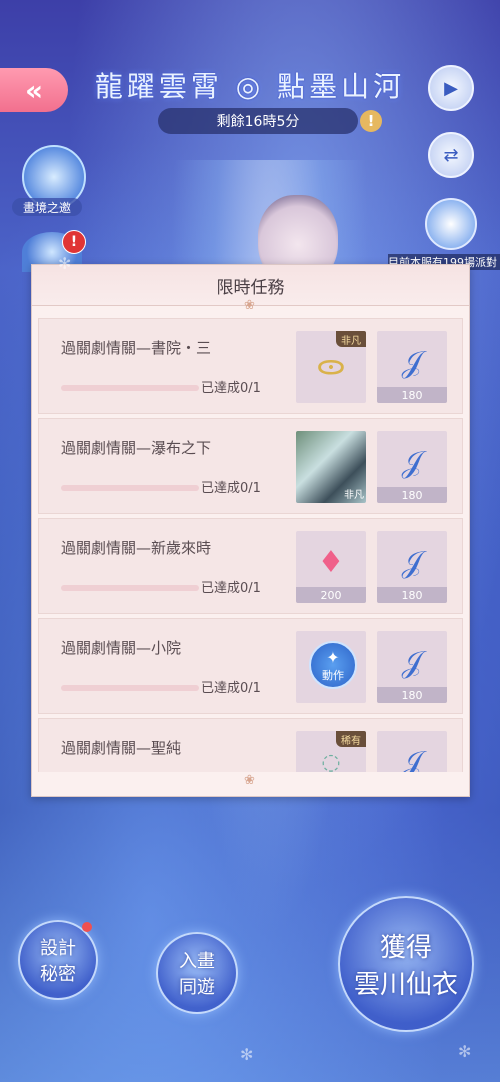 This screenshot has width=500, height=1082. I want to click on task-name: 過關劇情關—小院, so click(121, 648).